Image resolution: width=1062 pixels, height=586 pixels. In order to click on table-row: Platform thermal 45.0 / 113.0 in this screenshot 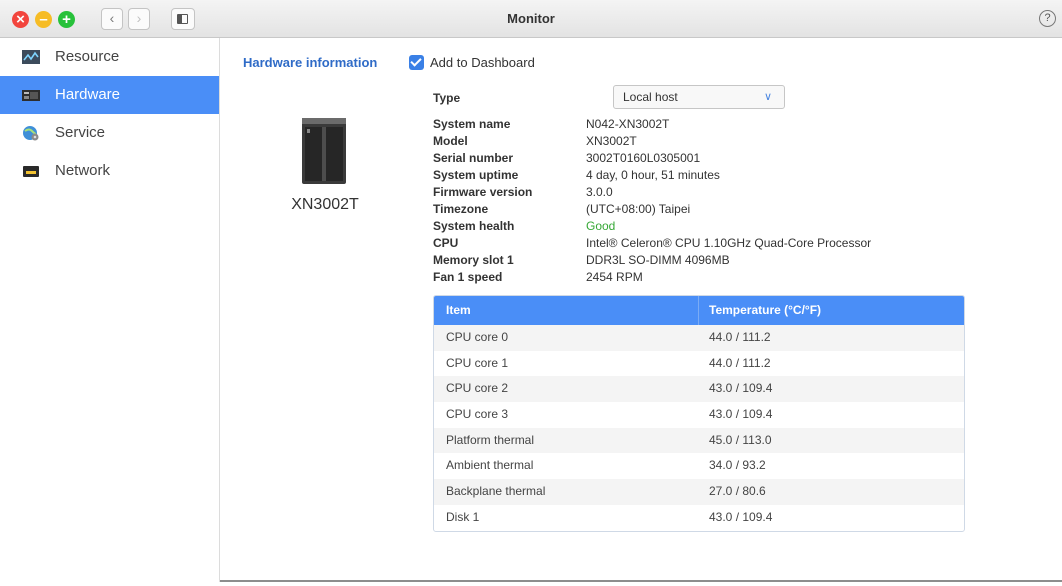, I will do `click(699, 440)`.